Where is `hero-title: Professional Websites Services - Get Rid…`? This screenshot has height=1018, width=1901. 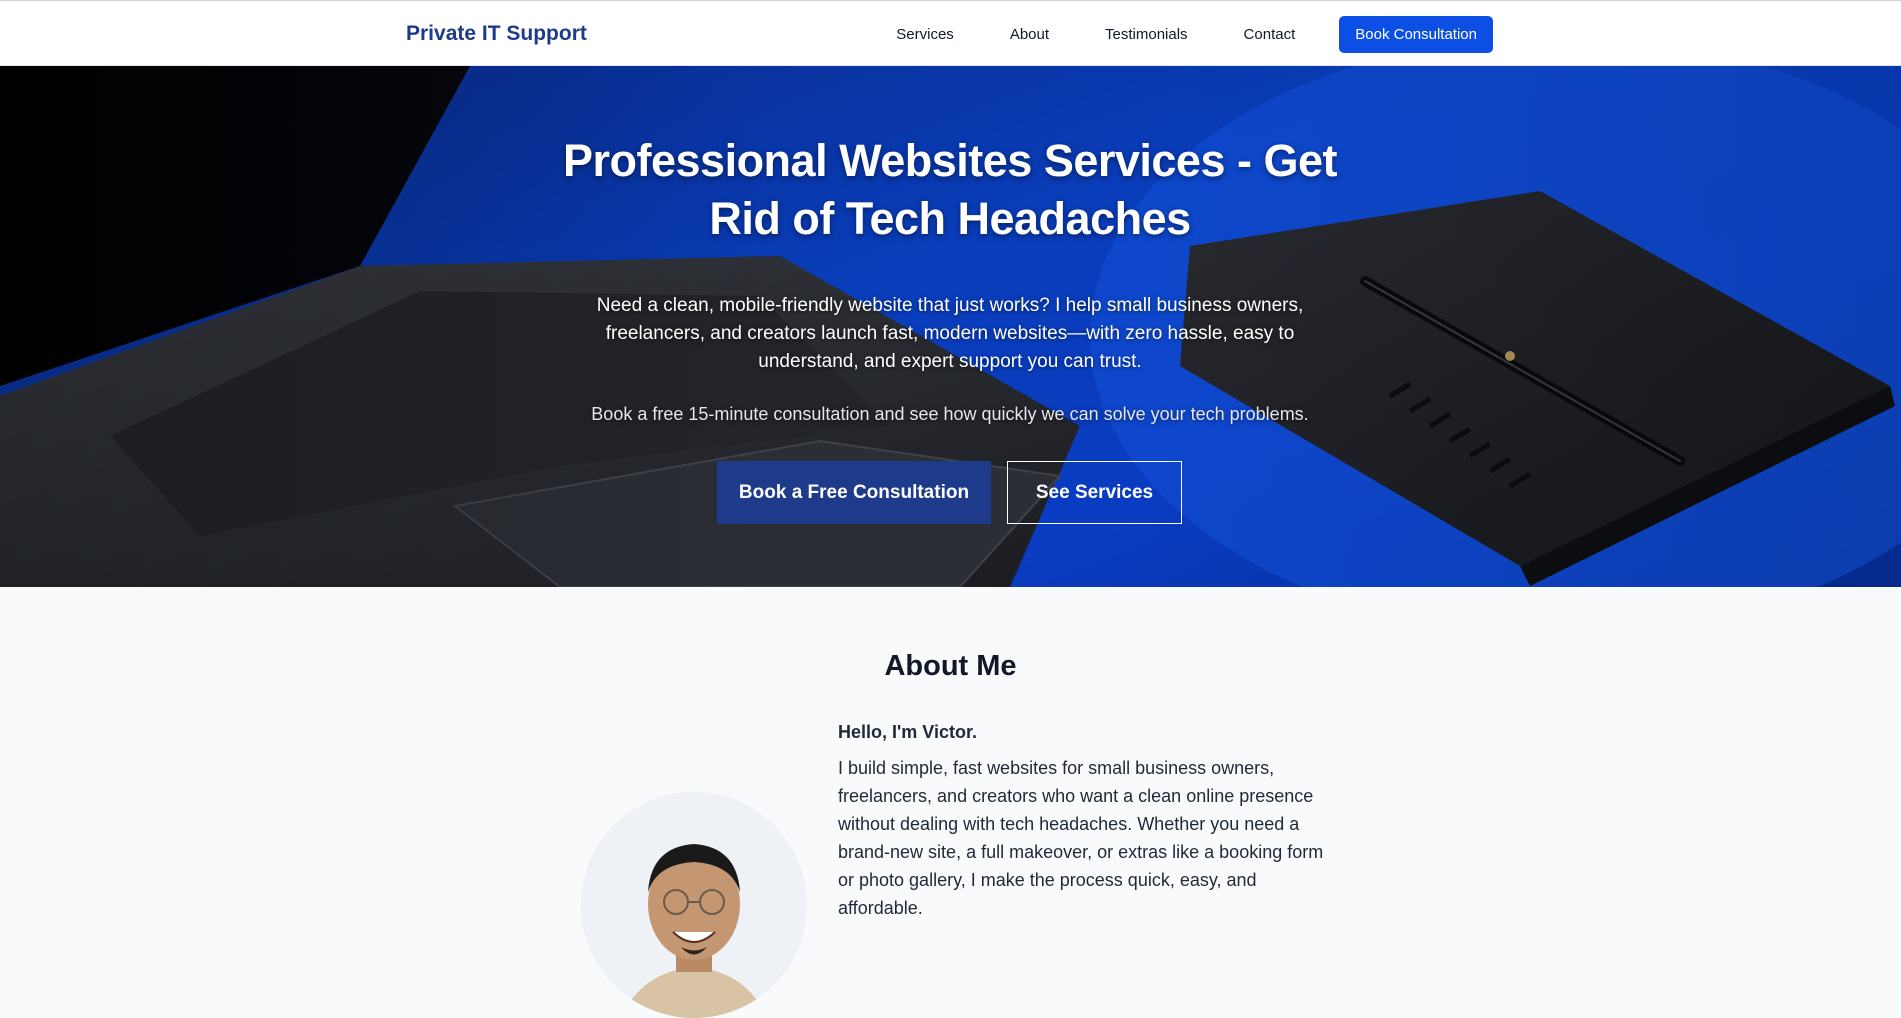
hero-title: Professional Websites Services - Get Rid… is located at coordinates (950, 189).